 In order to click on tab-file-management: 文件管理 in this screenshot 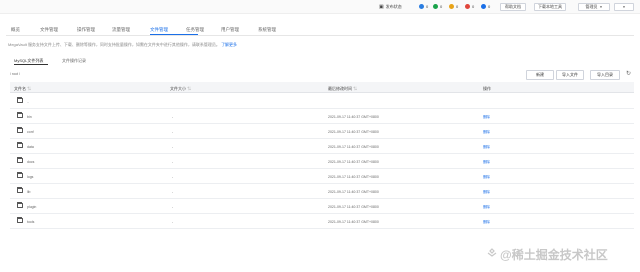, I will do `click(159, 30)`.